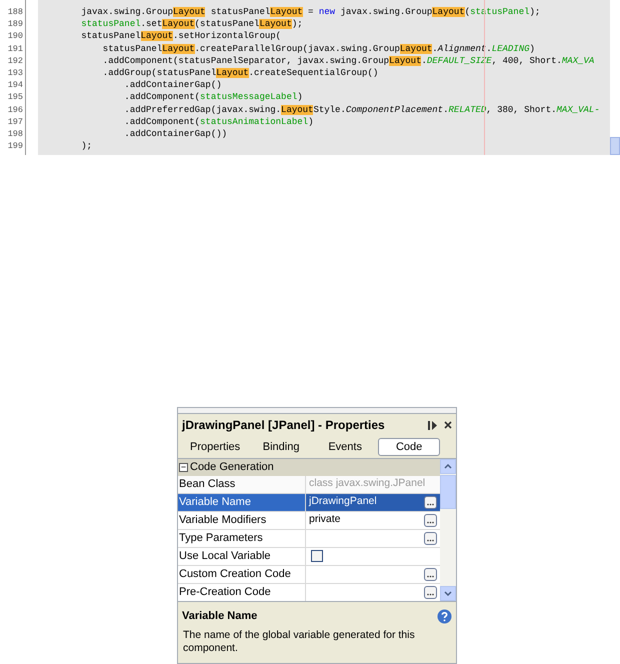  What do you see at coordinates (319, 48) in the screenshot?
I see `code-line: statusPanelLayout.createParallelGroup(javax.swing.GroupLayout.Alignment.LEADING)` at bounding box center [319, 48].